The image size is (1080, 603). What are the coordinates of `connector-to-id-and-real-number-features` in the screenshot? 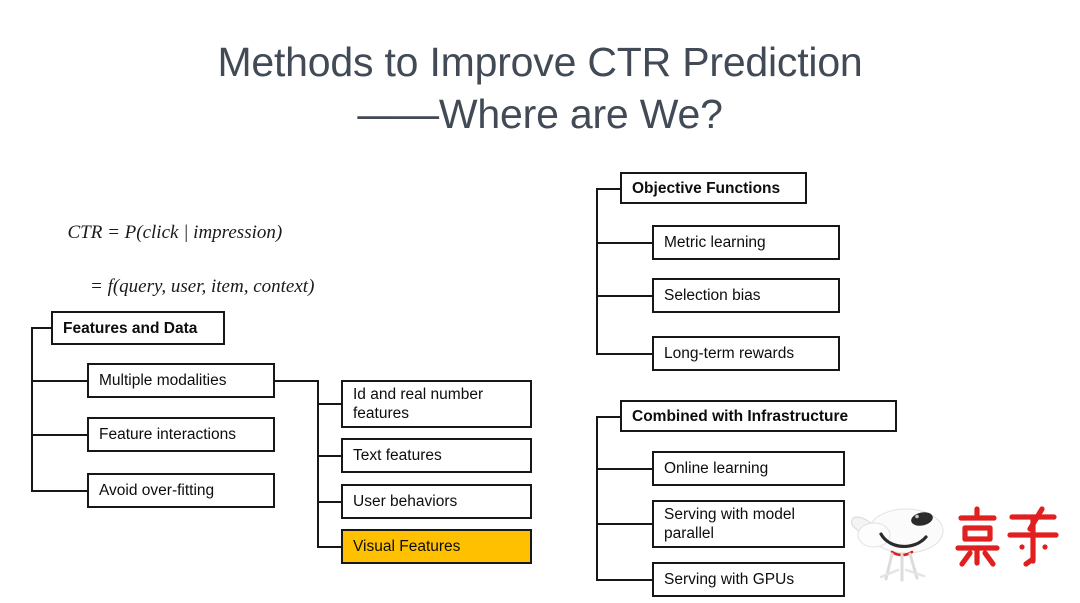 It's located at (330, 404).